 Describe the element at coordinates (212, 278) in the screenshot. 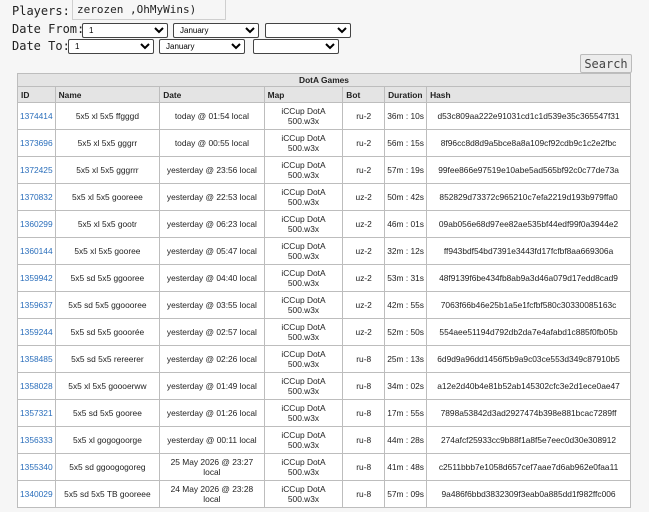

I see `cell-date: yesterday @ 04:40 local` at that location.